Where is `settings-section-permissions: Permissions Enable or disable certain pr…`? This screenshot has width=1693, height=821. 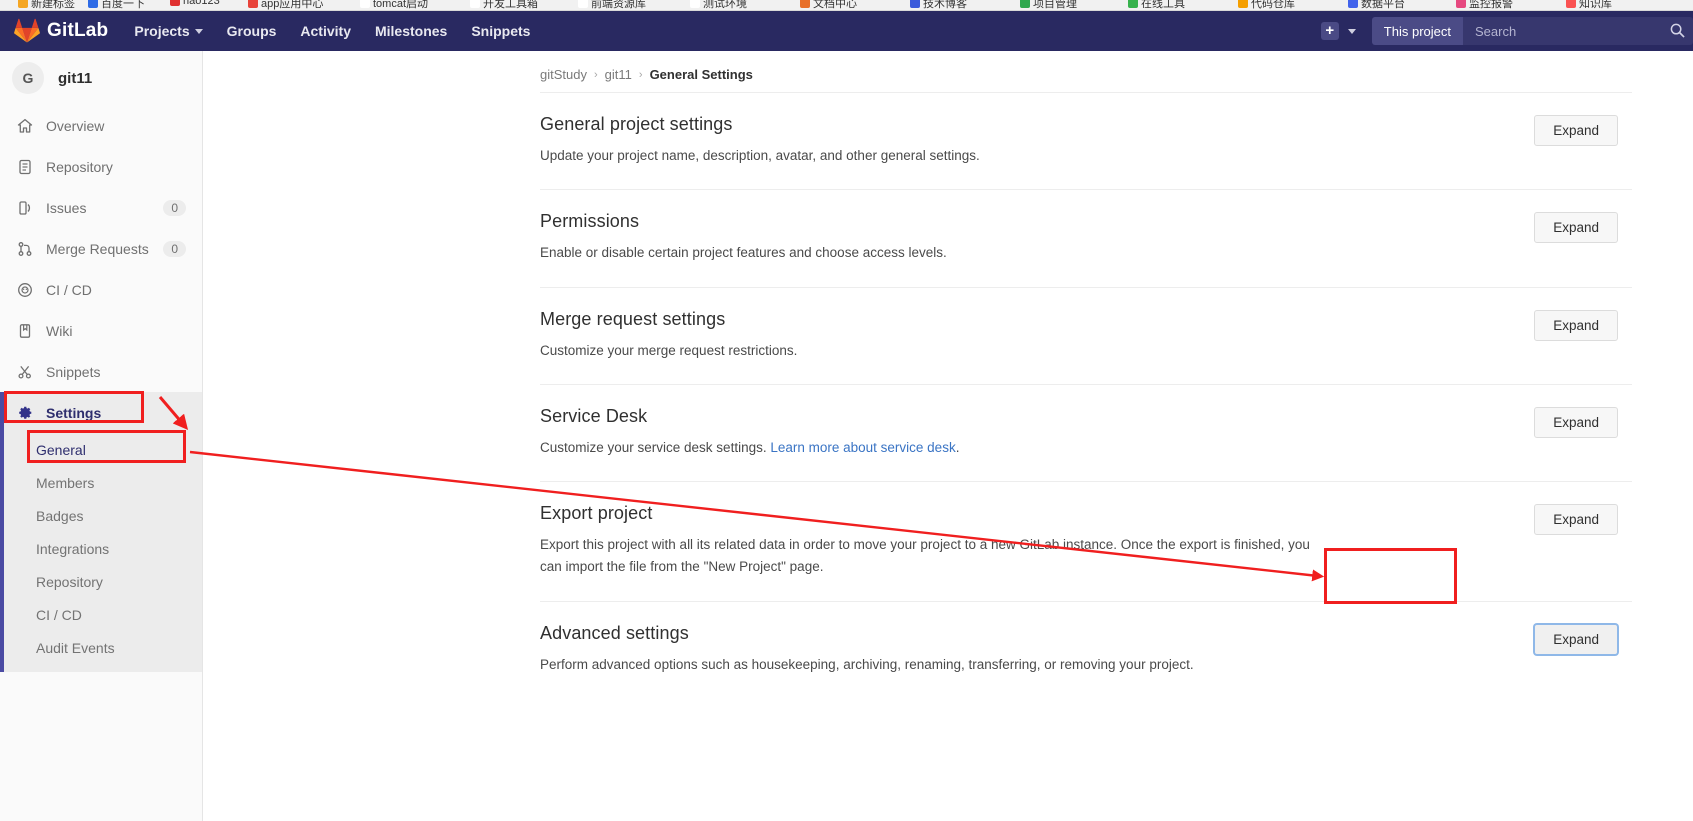
settings-section-permissions: Permissions Enable or disable certain pr… is located at coordinates (1086, 237).